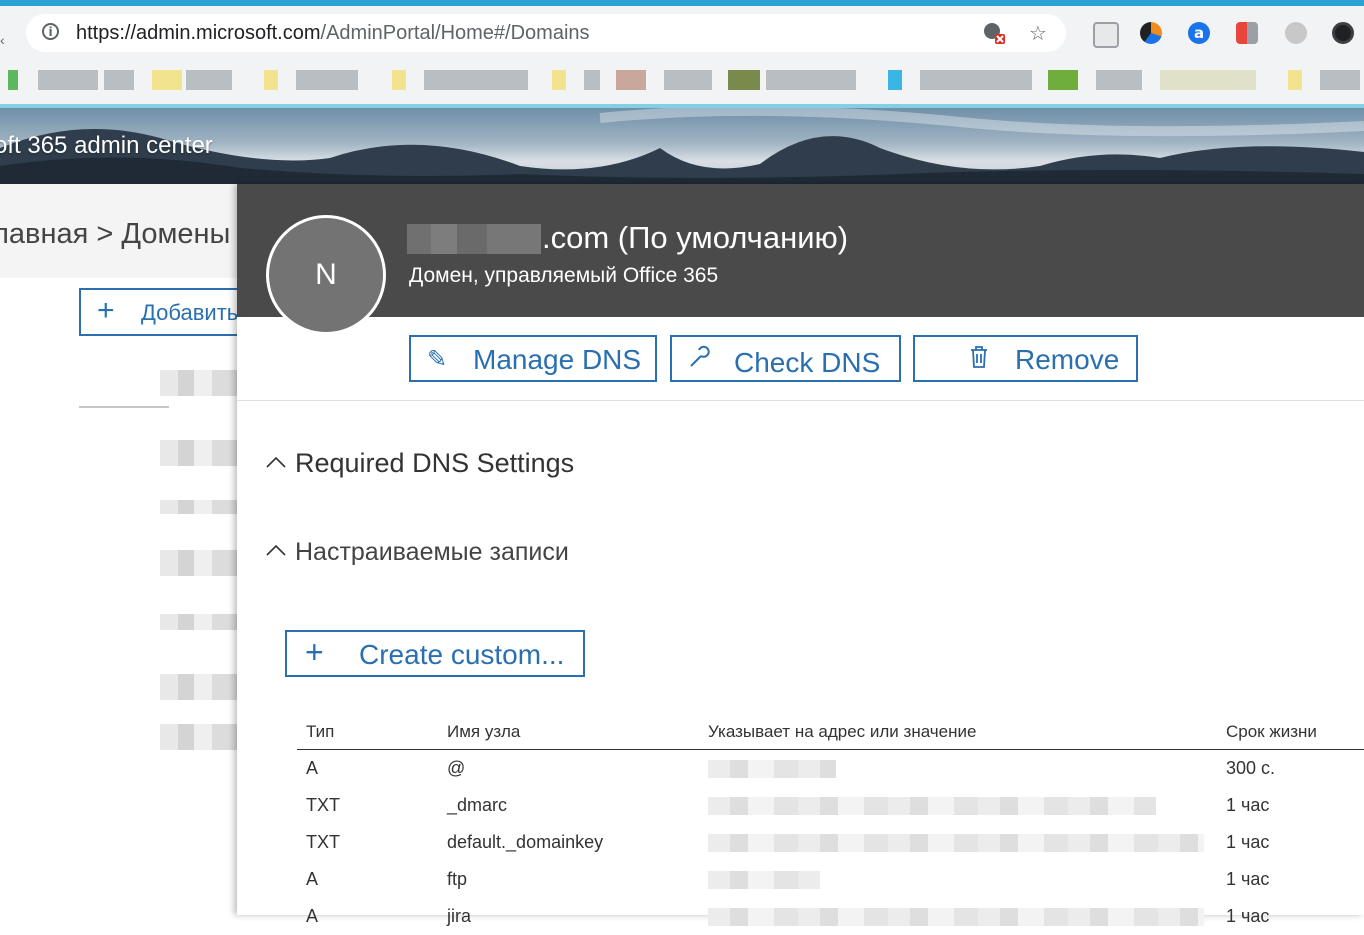 The width and height of the screenshot is (1364, 935). What do you see at coordinates (2, 40) in the screenshot?
I see `back-arrow-icon: ‹` at bounding box center [2, 40].